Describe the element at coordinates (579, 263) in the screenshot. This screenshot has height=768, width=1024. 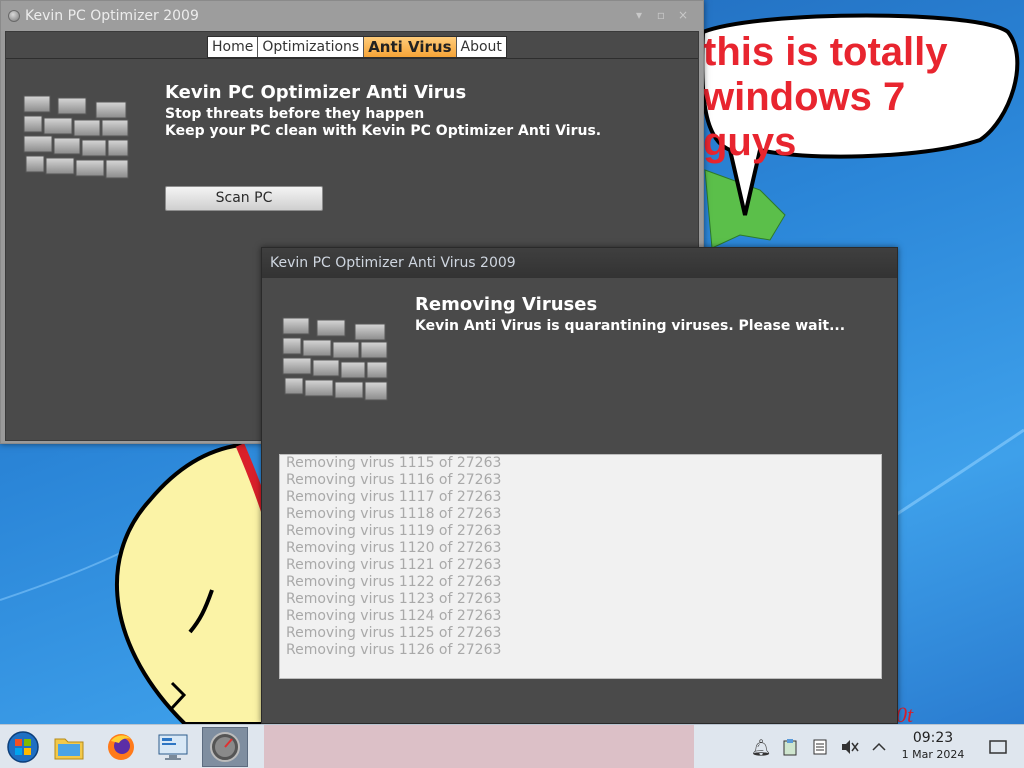
I see `av-window-titlebar: Kevin PC Optimizer Anti Virus 2009` at that location.